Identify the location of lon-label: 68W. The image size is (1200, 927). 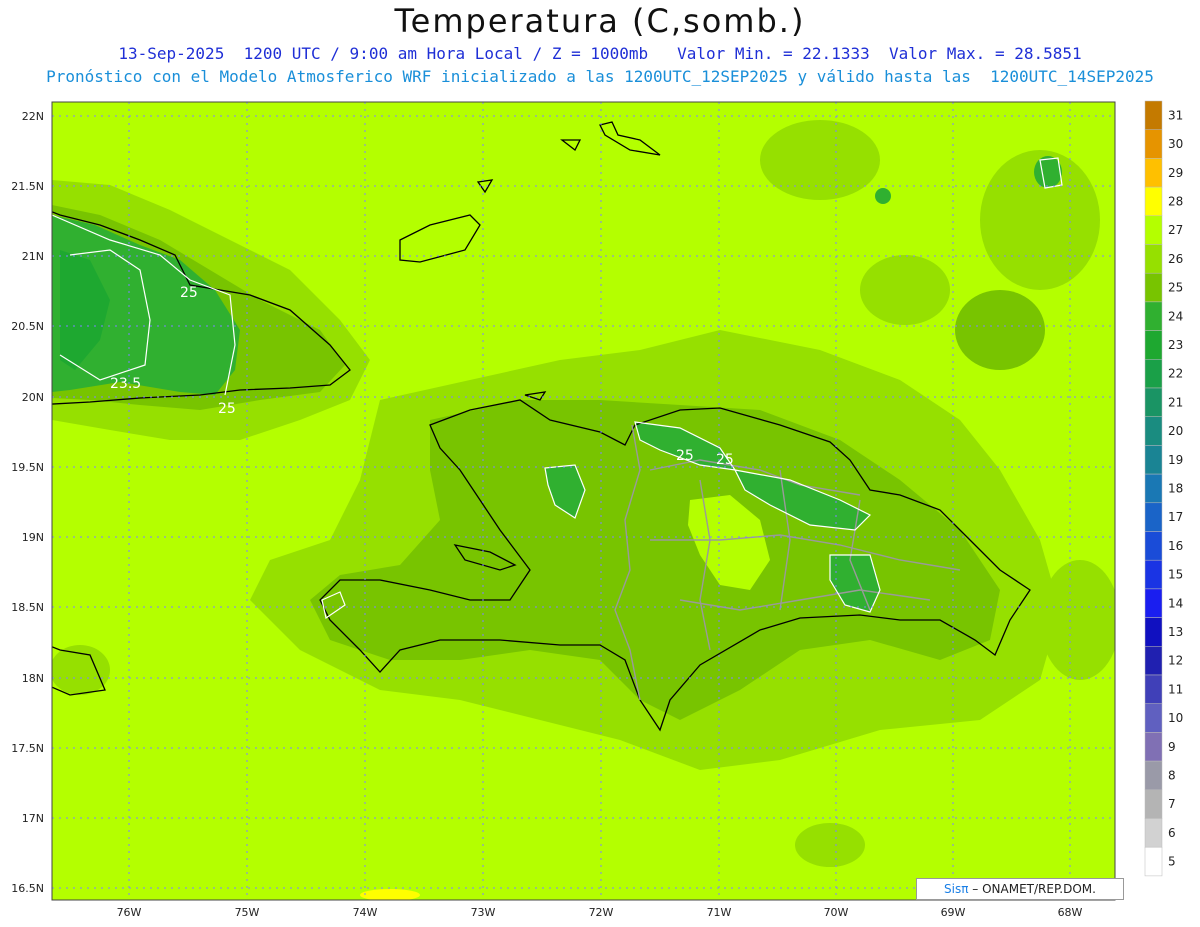
(1070, 912).